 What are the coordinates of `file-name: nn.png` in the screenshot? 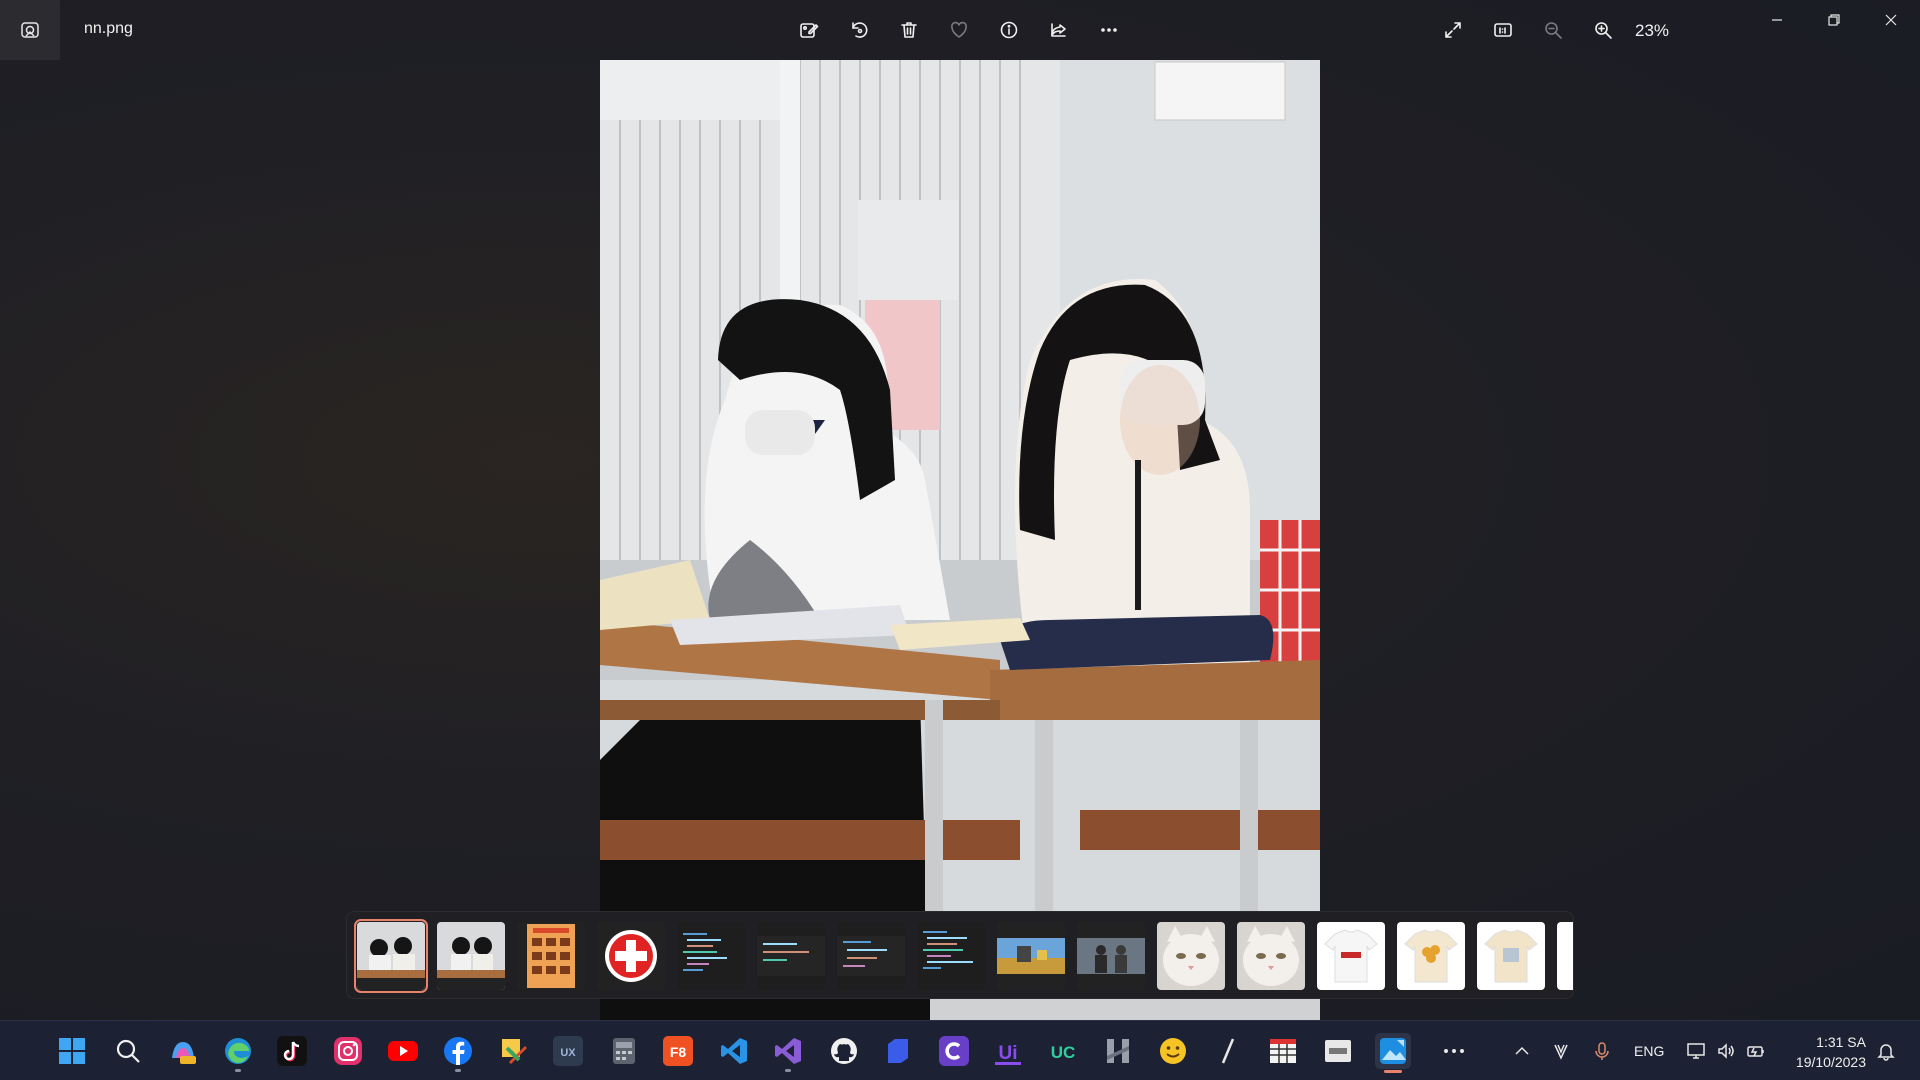 It's located at (108, 28).